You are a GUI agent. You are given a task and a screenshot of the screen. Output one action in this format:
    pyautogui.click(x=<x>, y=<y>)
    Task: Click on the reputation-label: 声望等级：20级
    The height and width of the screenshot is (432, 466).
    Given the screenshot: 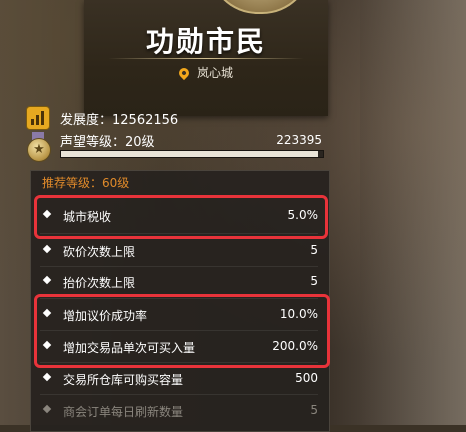 What is the action you would take?
    pyautogui.click(x=107, y=142)
    